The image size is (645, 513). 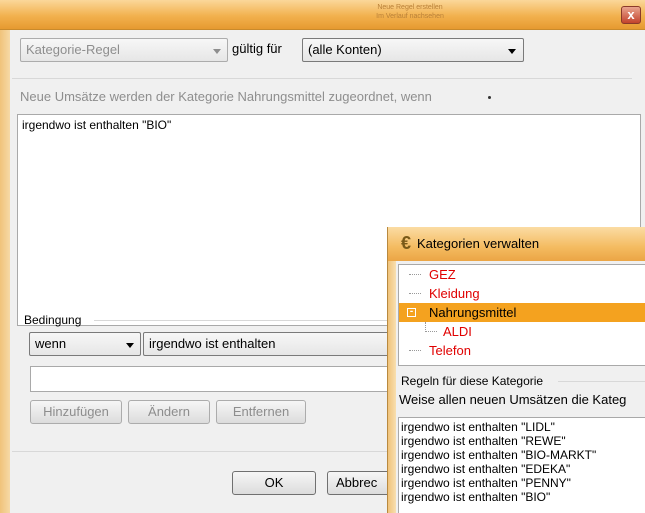 I want to click on category-label: ALDI, so click(x=457, y=331).